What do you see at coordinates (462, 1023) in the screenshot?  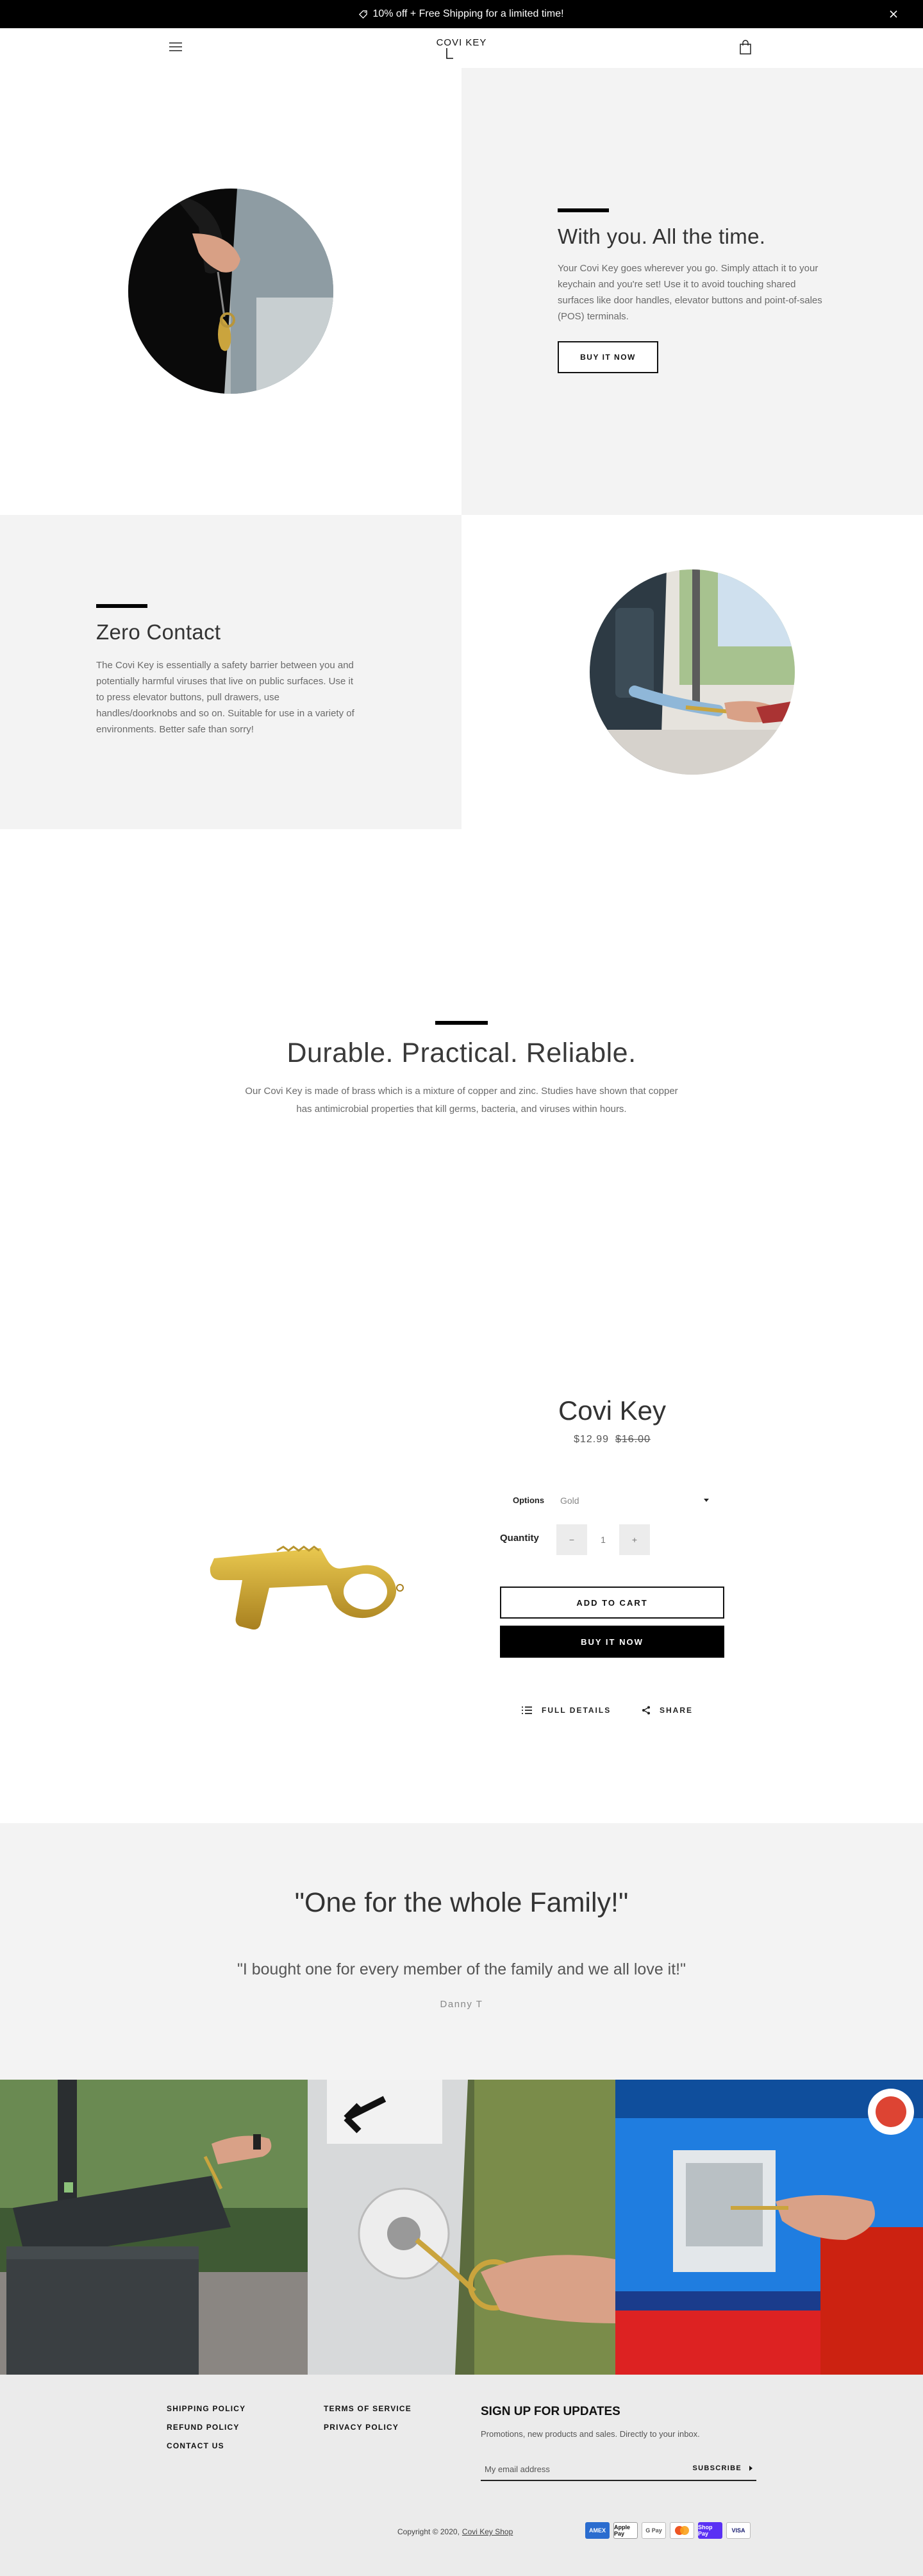 I see `durable-rule` at bounding box center [462, 1023].